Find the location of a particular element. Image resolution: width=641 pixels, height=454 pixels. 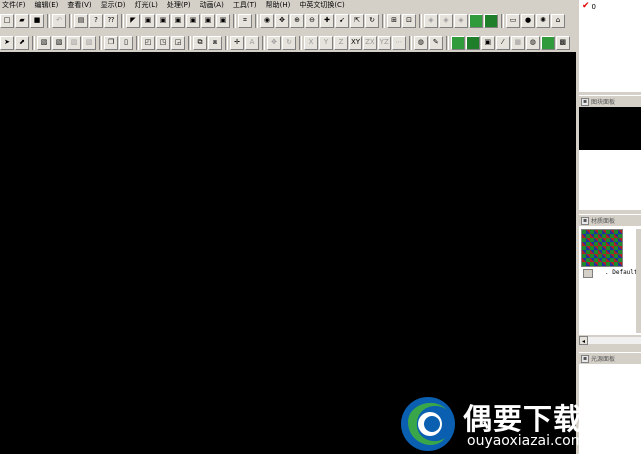

material-panel-title: 材质面板 is located at coordinates (603, 221).